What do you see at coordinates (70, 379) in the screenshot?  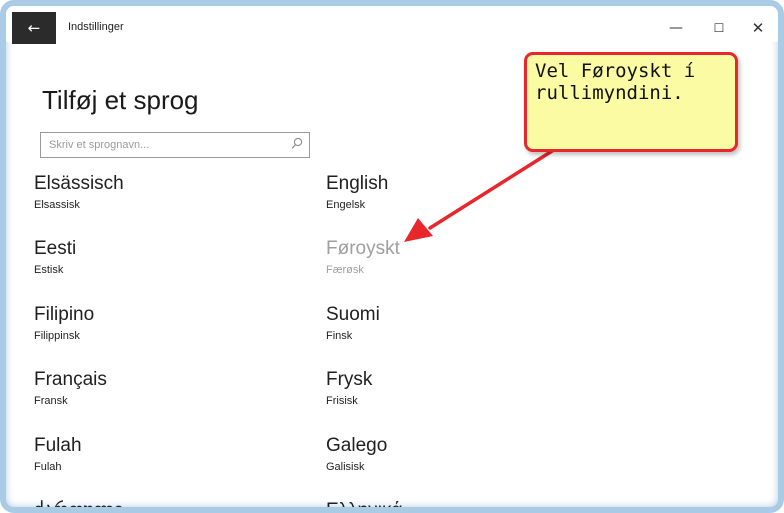 I see `language-name: Français` at bounding box center [70, 379].